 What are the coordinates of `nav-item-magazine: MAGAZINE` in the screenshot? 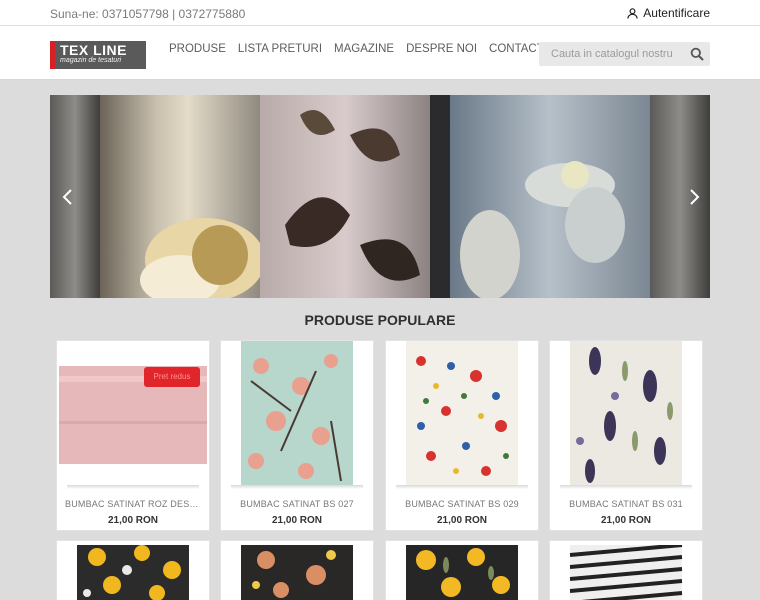 It's located at (364, 49).